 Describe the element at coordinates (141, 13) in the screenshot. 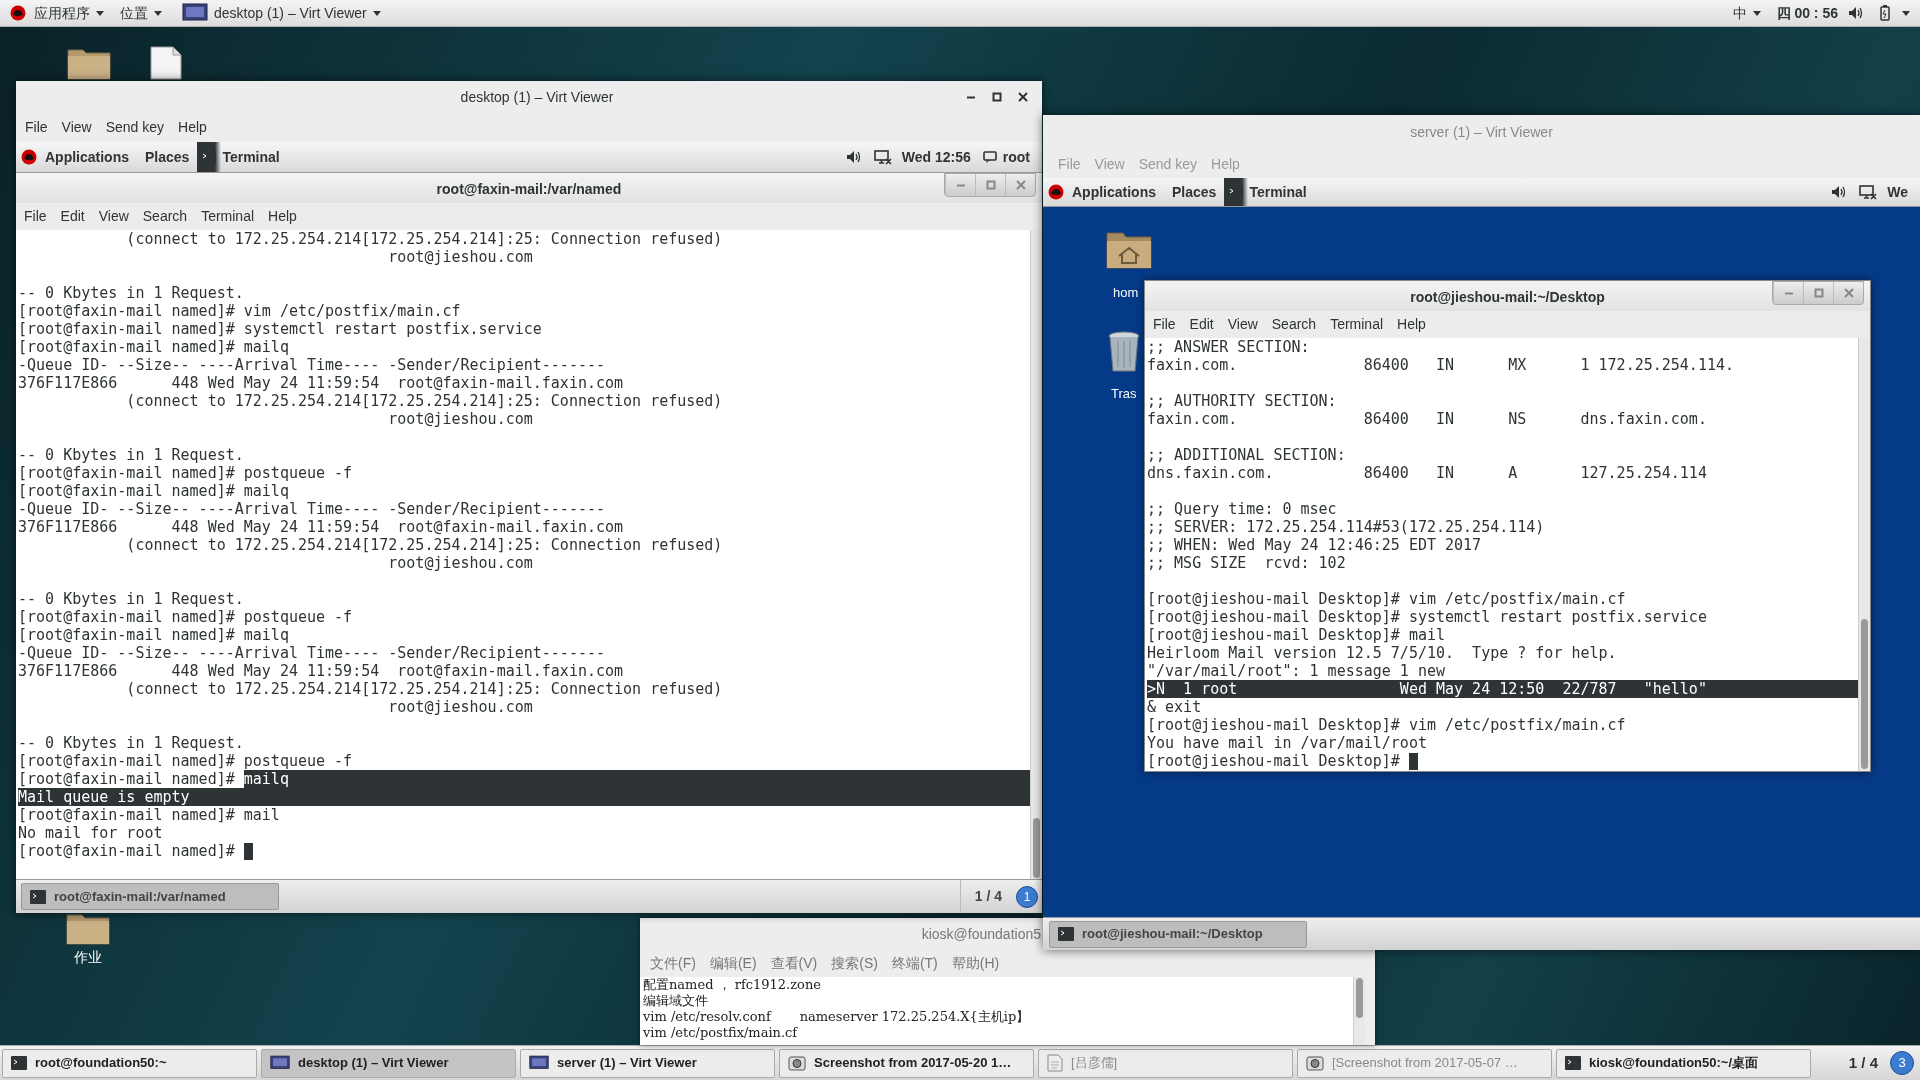

I see `top-bar-menu: 位置` at that location.